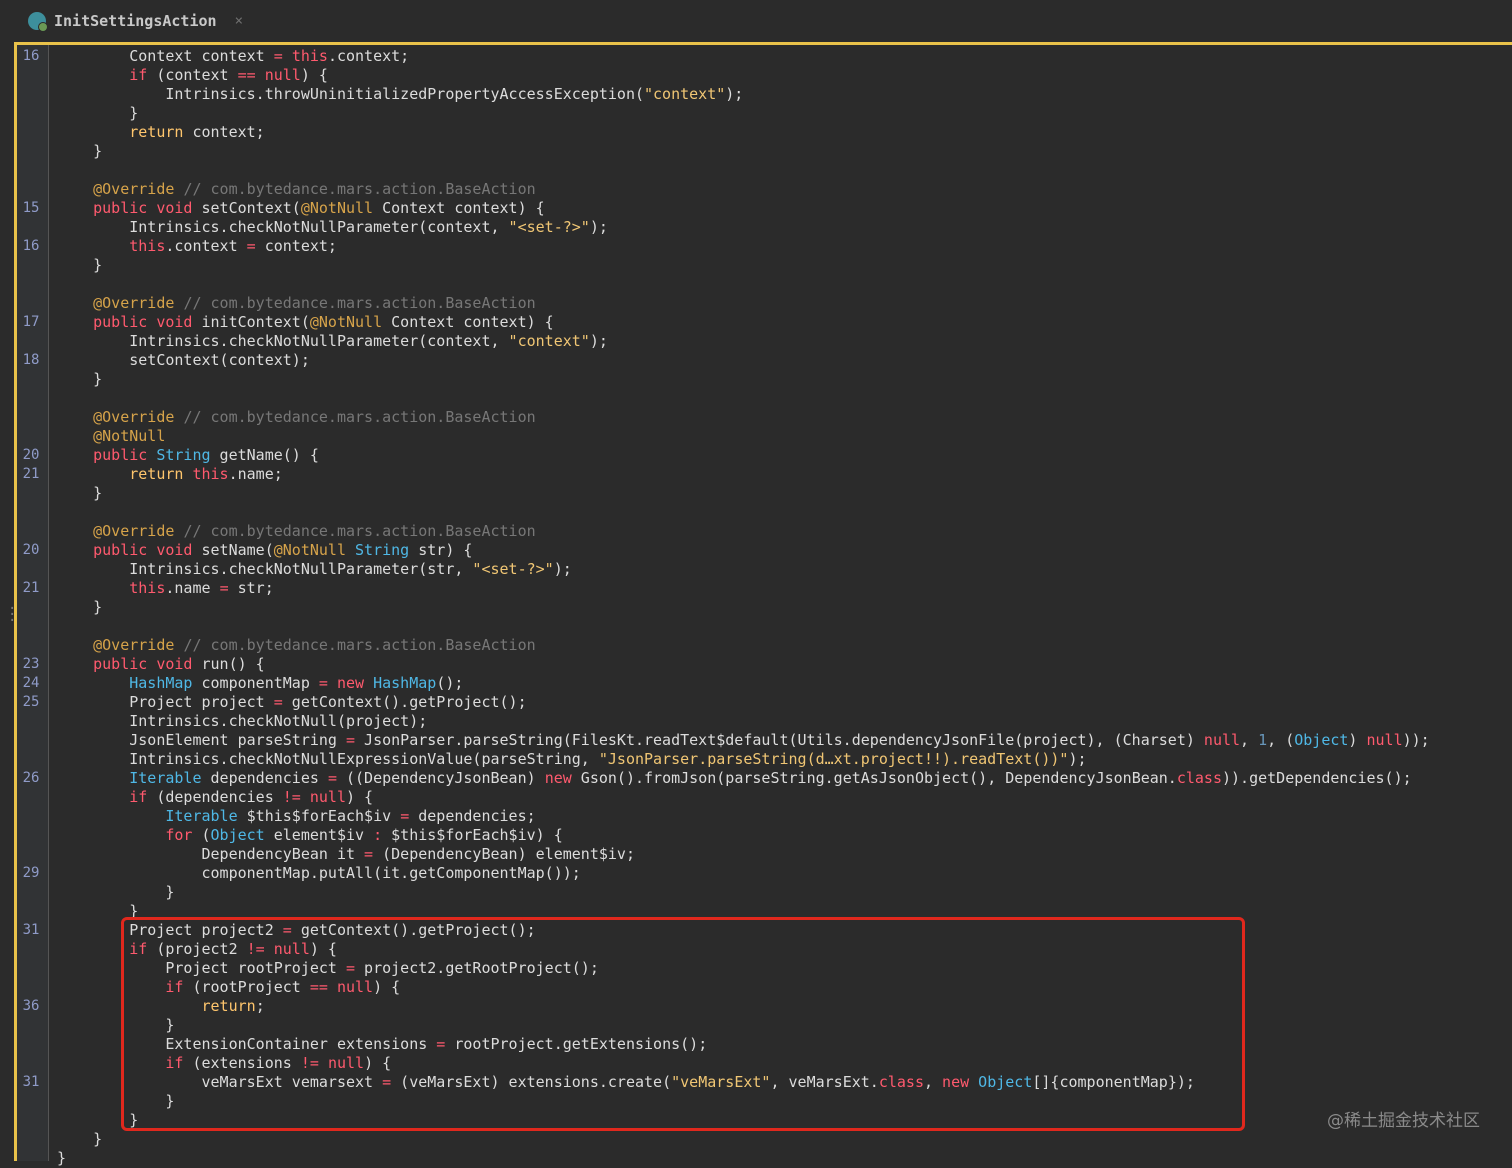 The width and height of the screenshot is (1512, 1168). Describe the element at coordinates (135, 21) in the screenshot. I see `tab-init-settings-action: InitSettingsAction ×` at that location.